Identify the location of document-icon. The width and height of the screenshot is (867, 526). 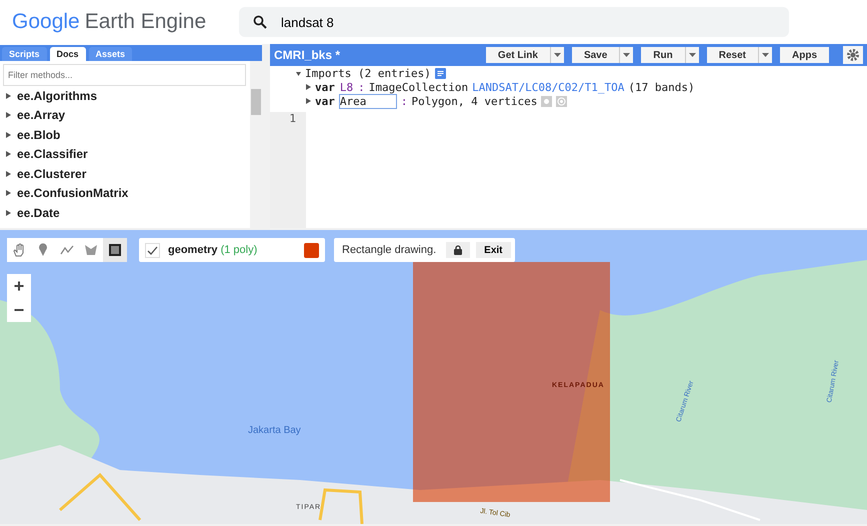
(440, 73).